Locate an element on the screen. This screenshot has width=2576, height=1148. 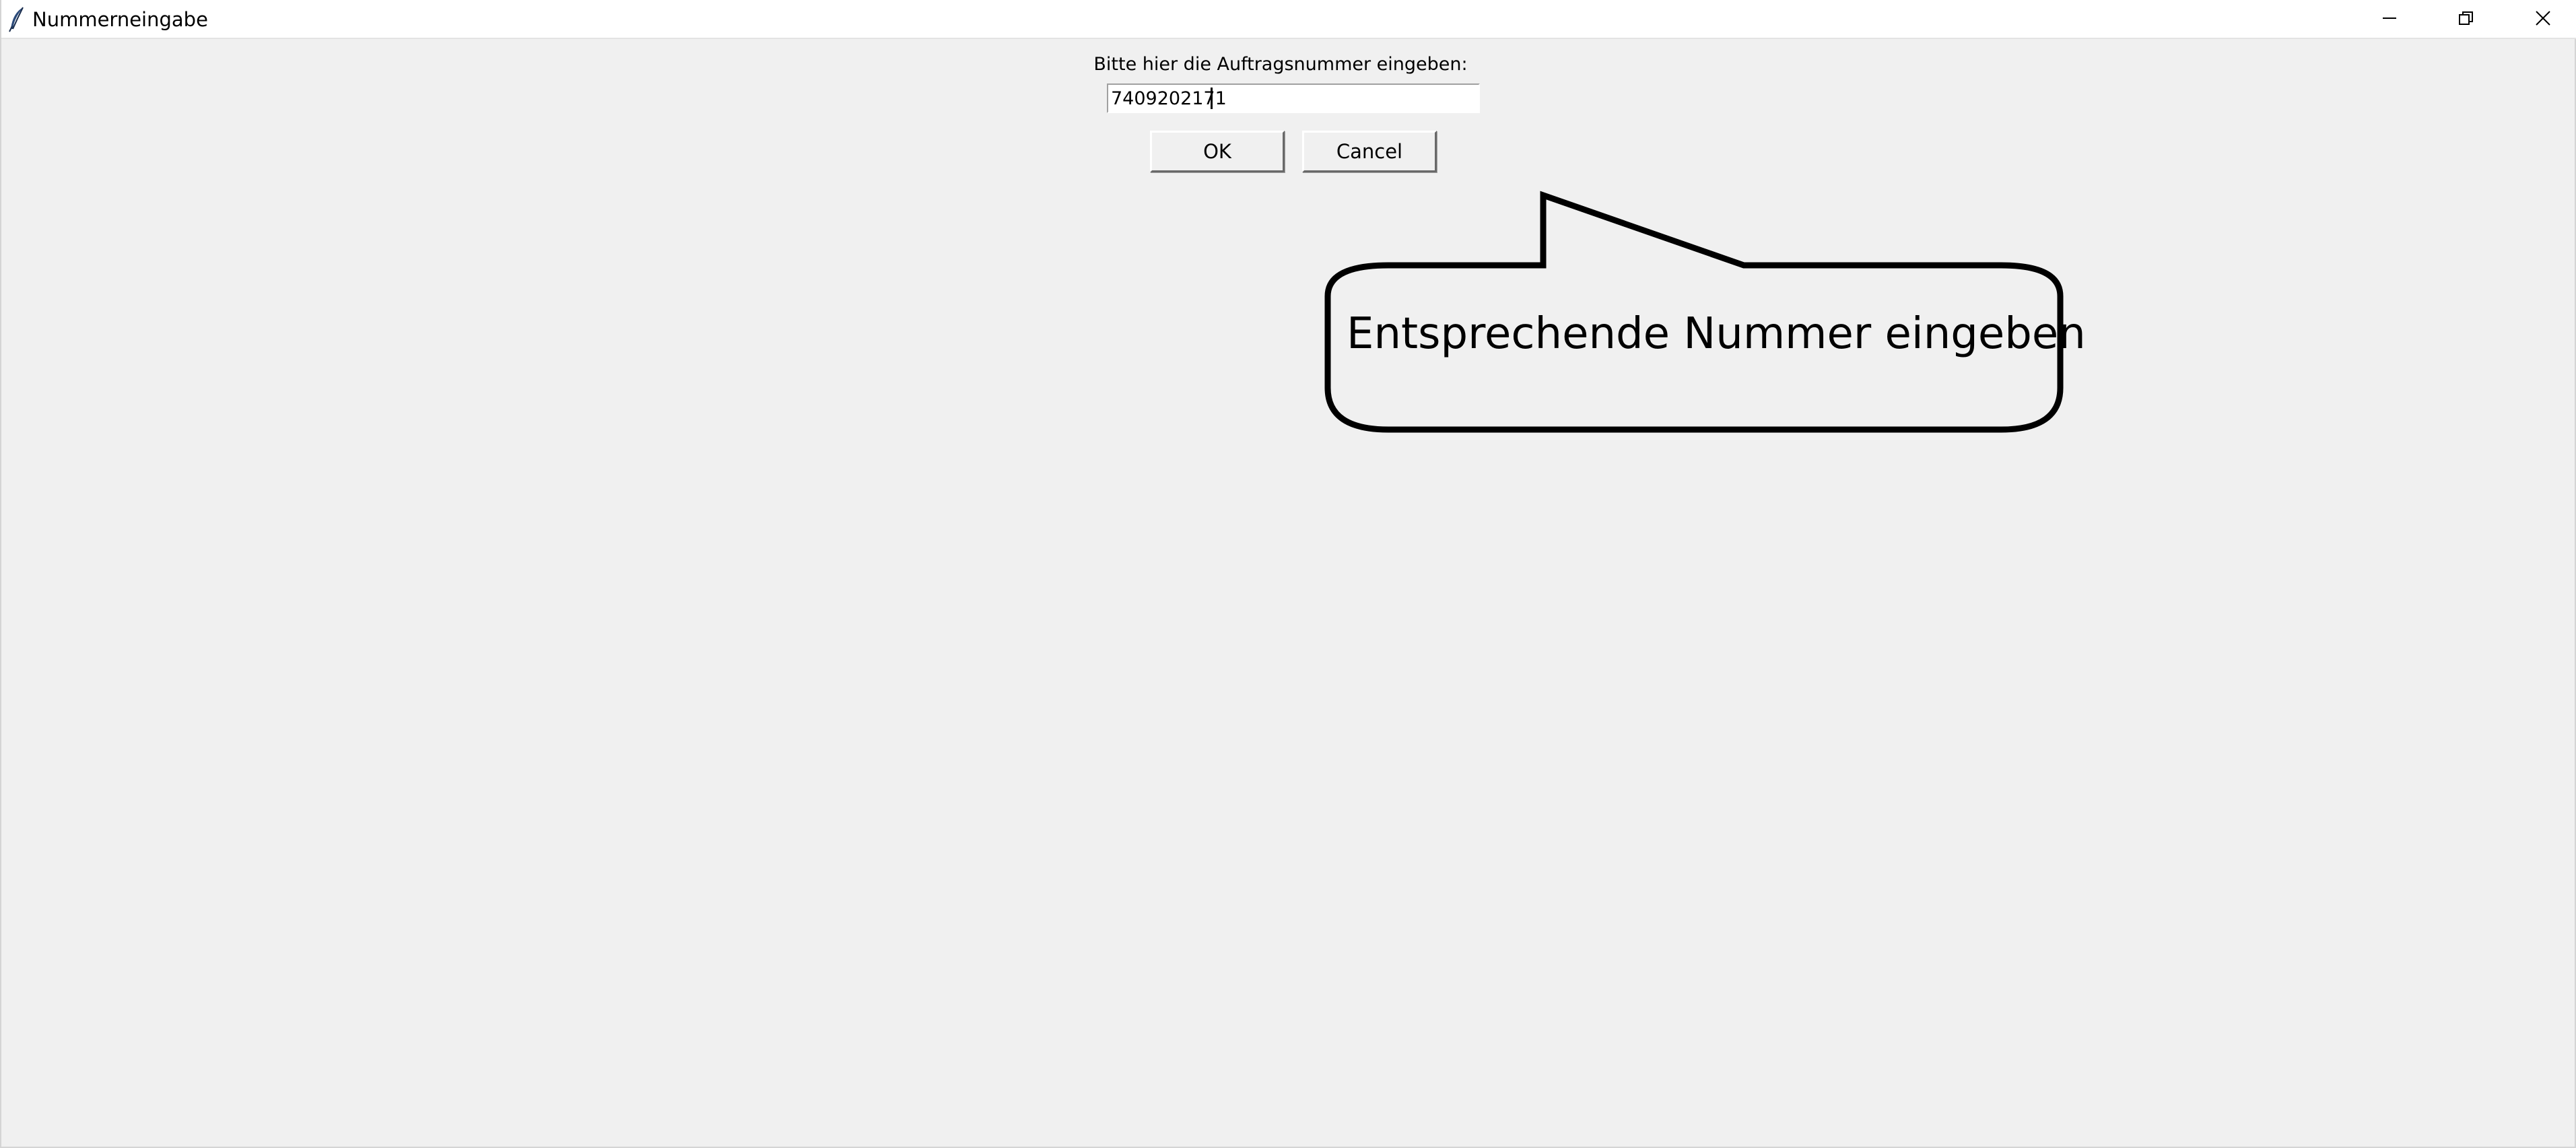
restore-button is located at coordinates (2466, 19).